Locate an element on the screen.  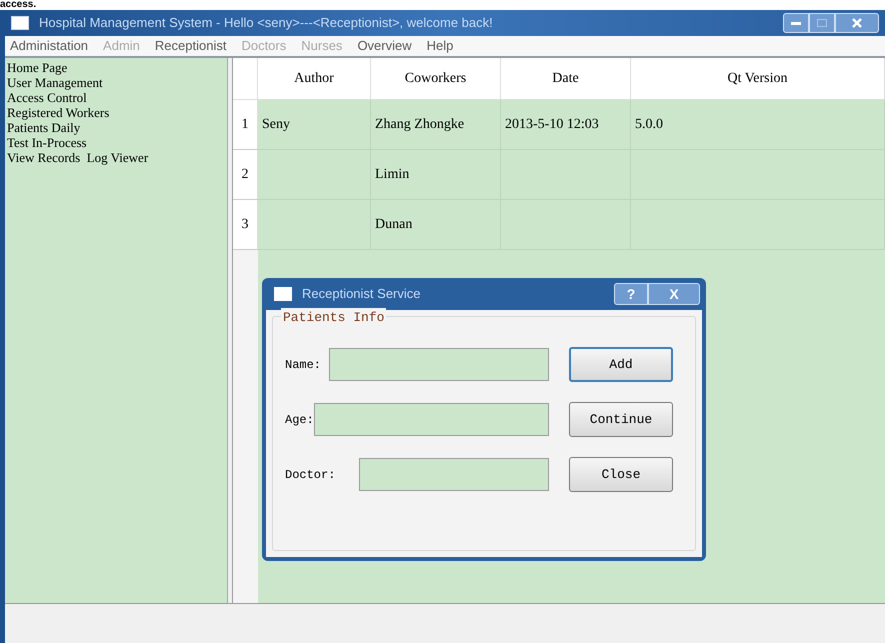
maximize-button is located at coordinates (822, 23).